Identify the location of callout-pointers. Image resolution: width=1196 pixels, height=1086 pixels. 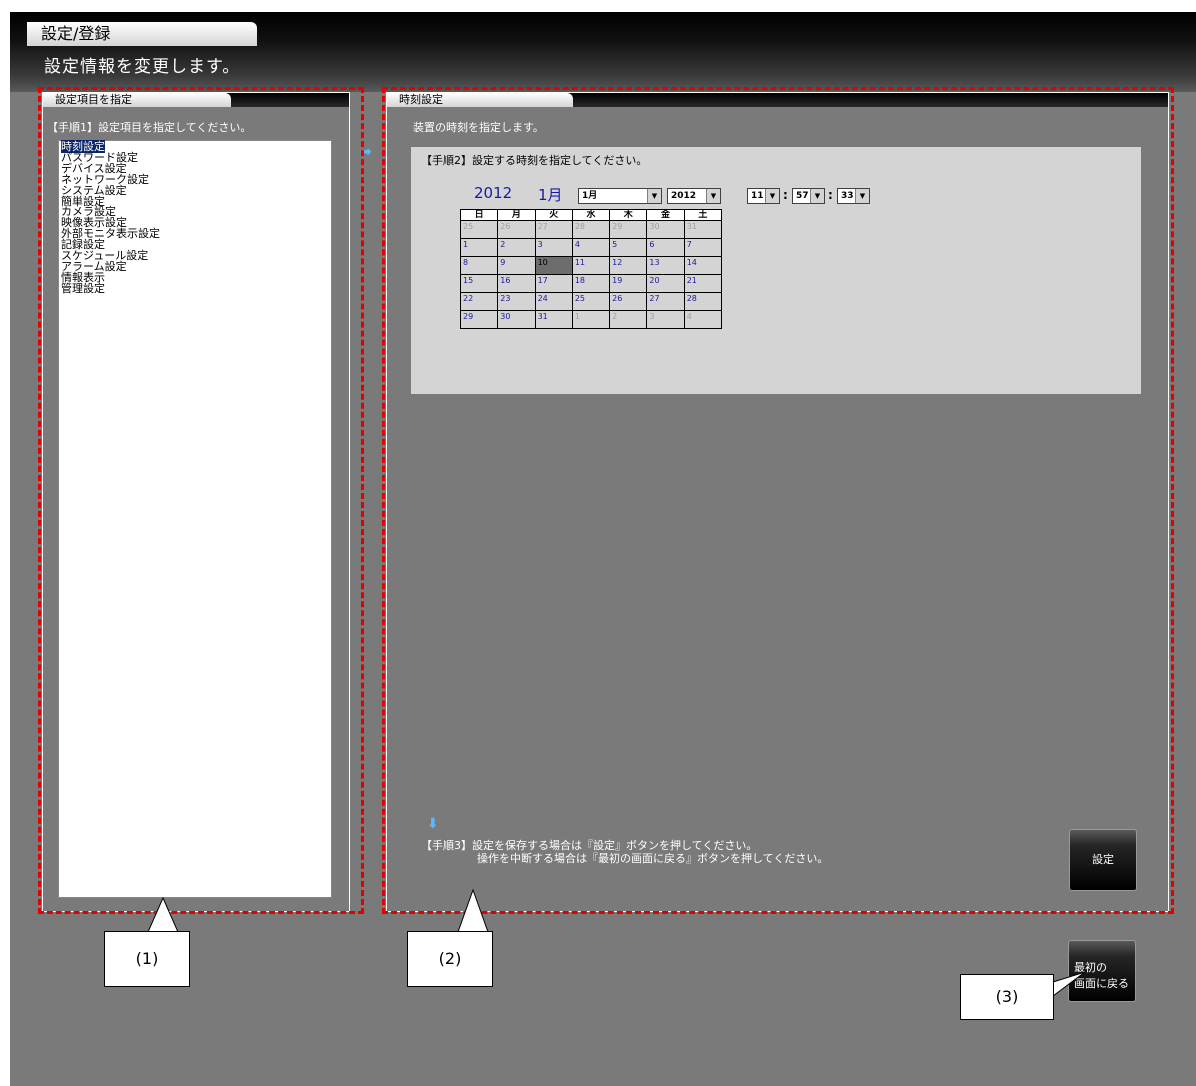
(616, 942).